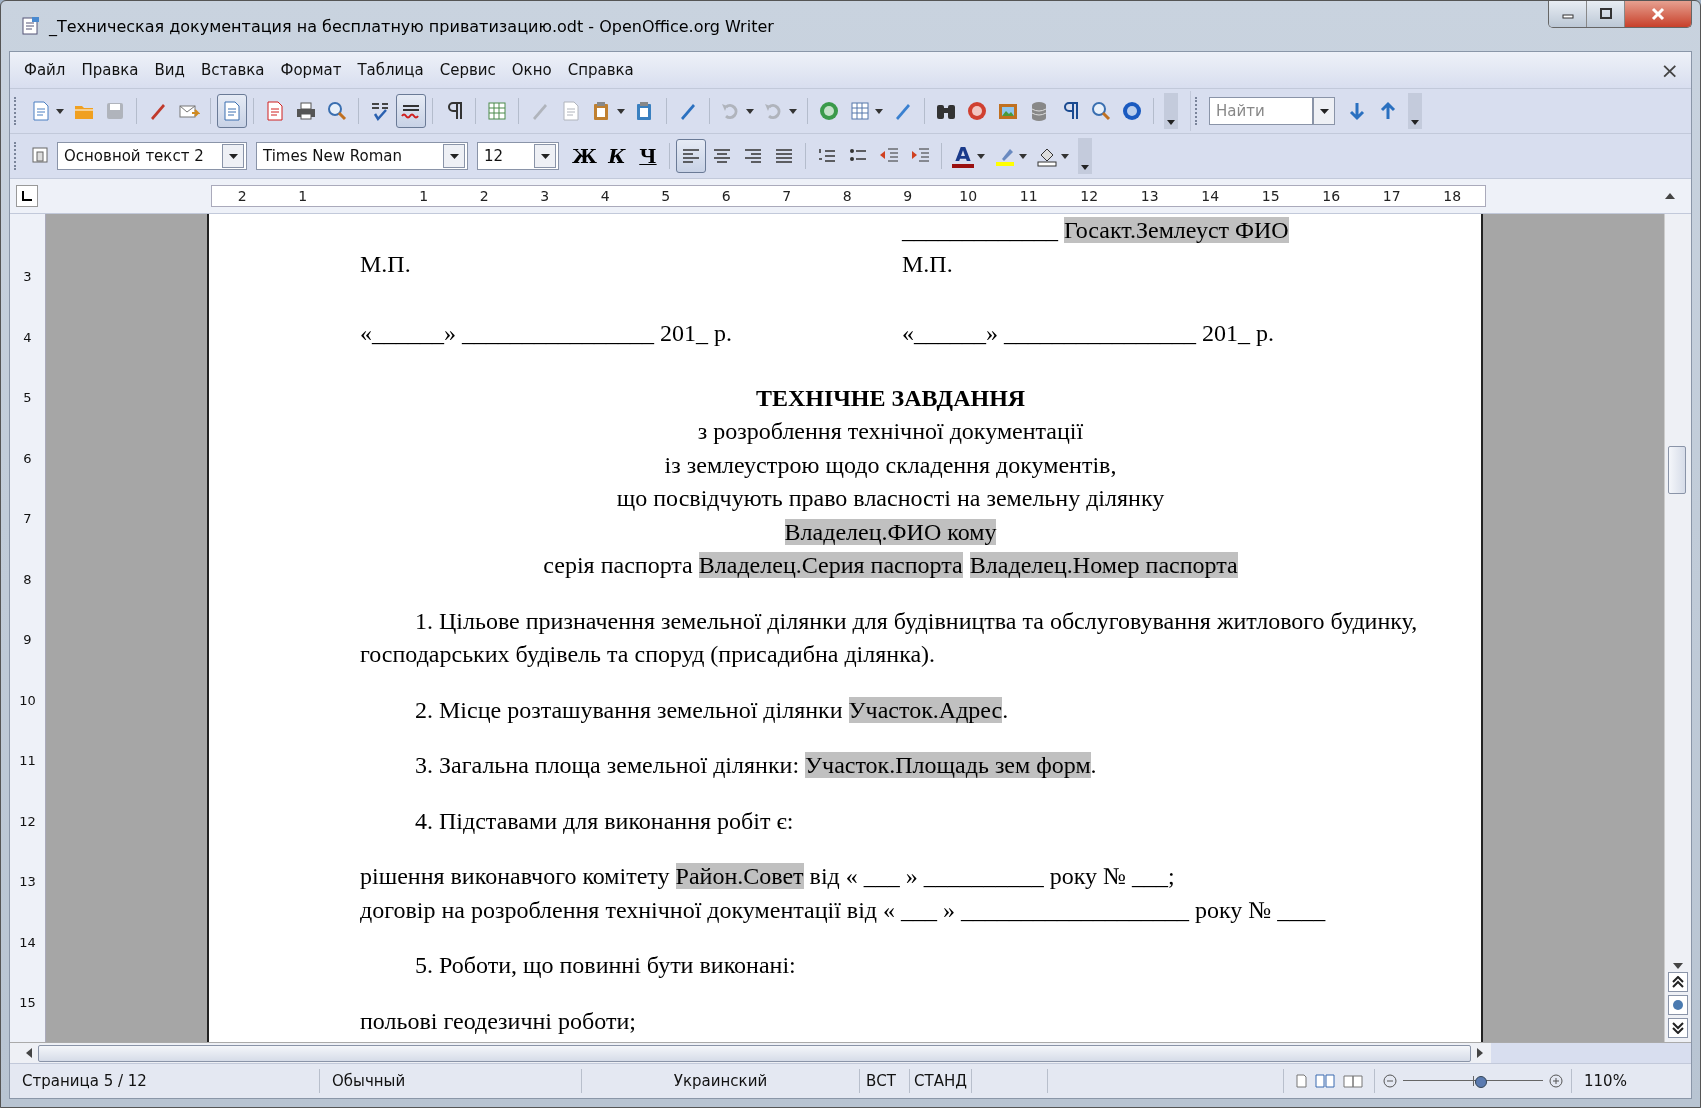 This screenshot has width=1701, height=1108. I want to click on close-icon, so click(1658, 14).